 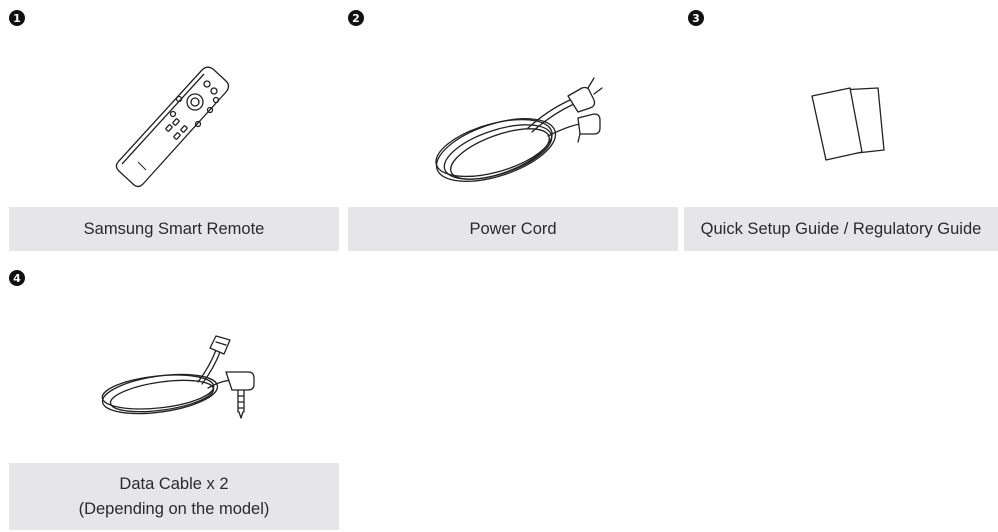 What do you see at coordinates (17, 18) in the screenshot?
I see `number-badge-1: 1` at bounding box center [17, 18].